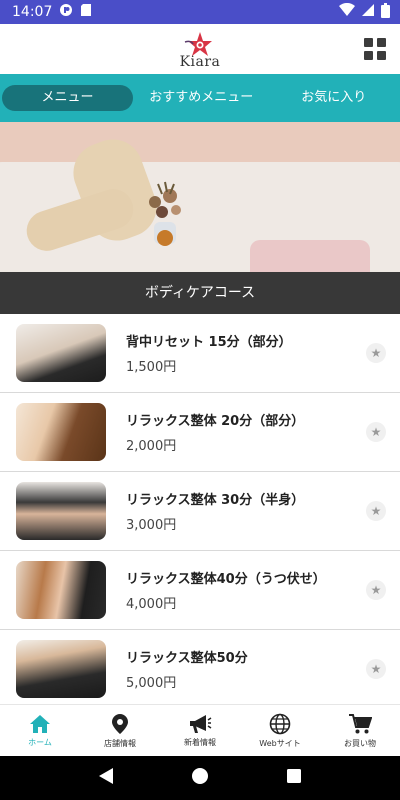 Image resolution: width=400 pixels, height=800 pixels. I want to click on nav-label: お買い物, so click(360, 743).